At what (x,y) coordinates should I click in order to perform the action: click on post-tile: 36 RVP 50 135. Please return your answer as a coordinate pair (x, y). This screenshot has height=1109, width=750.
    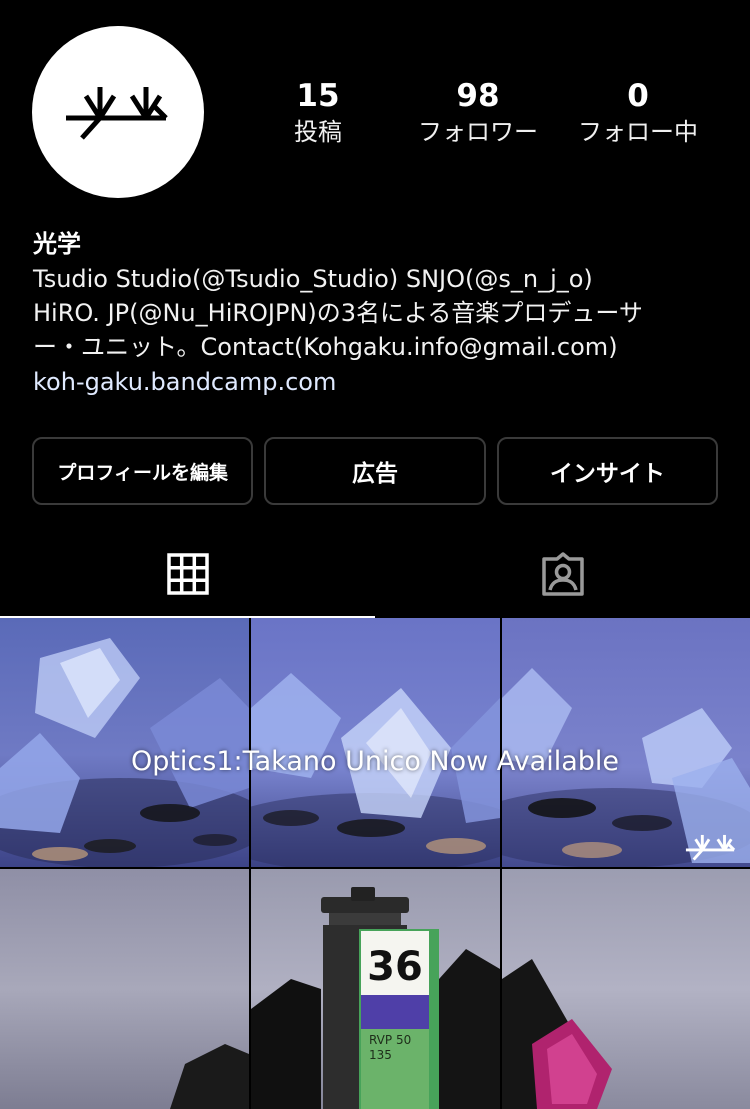
    Looking at the image, I should click on (375, 989).